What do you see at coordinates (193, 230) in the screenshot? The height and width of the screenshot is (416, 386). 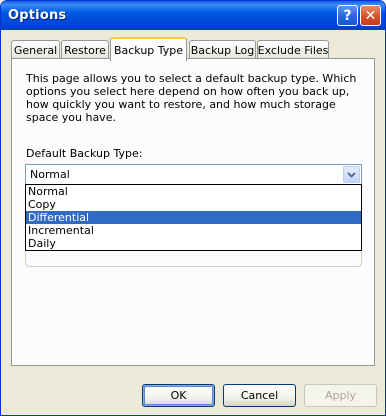 I see `option-incremental: Incremental` at bounding box center [193, 230].